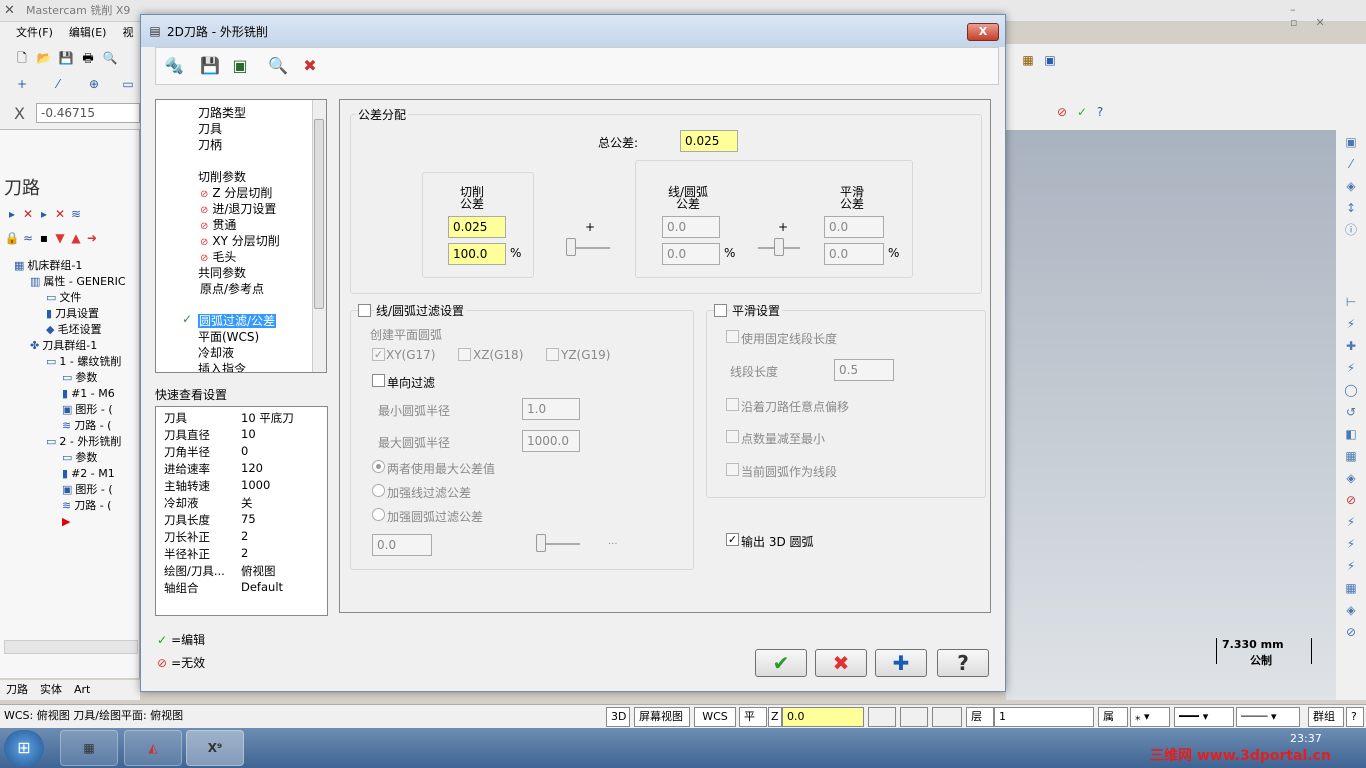  What do you see at coordinates (1351, 324) in the screenshot?
I see `toolbar-icon-7: ⚡` at bounding box center [1351, 324].